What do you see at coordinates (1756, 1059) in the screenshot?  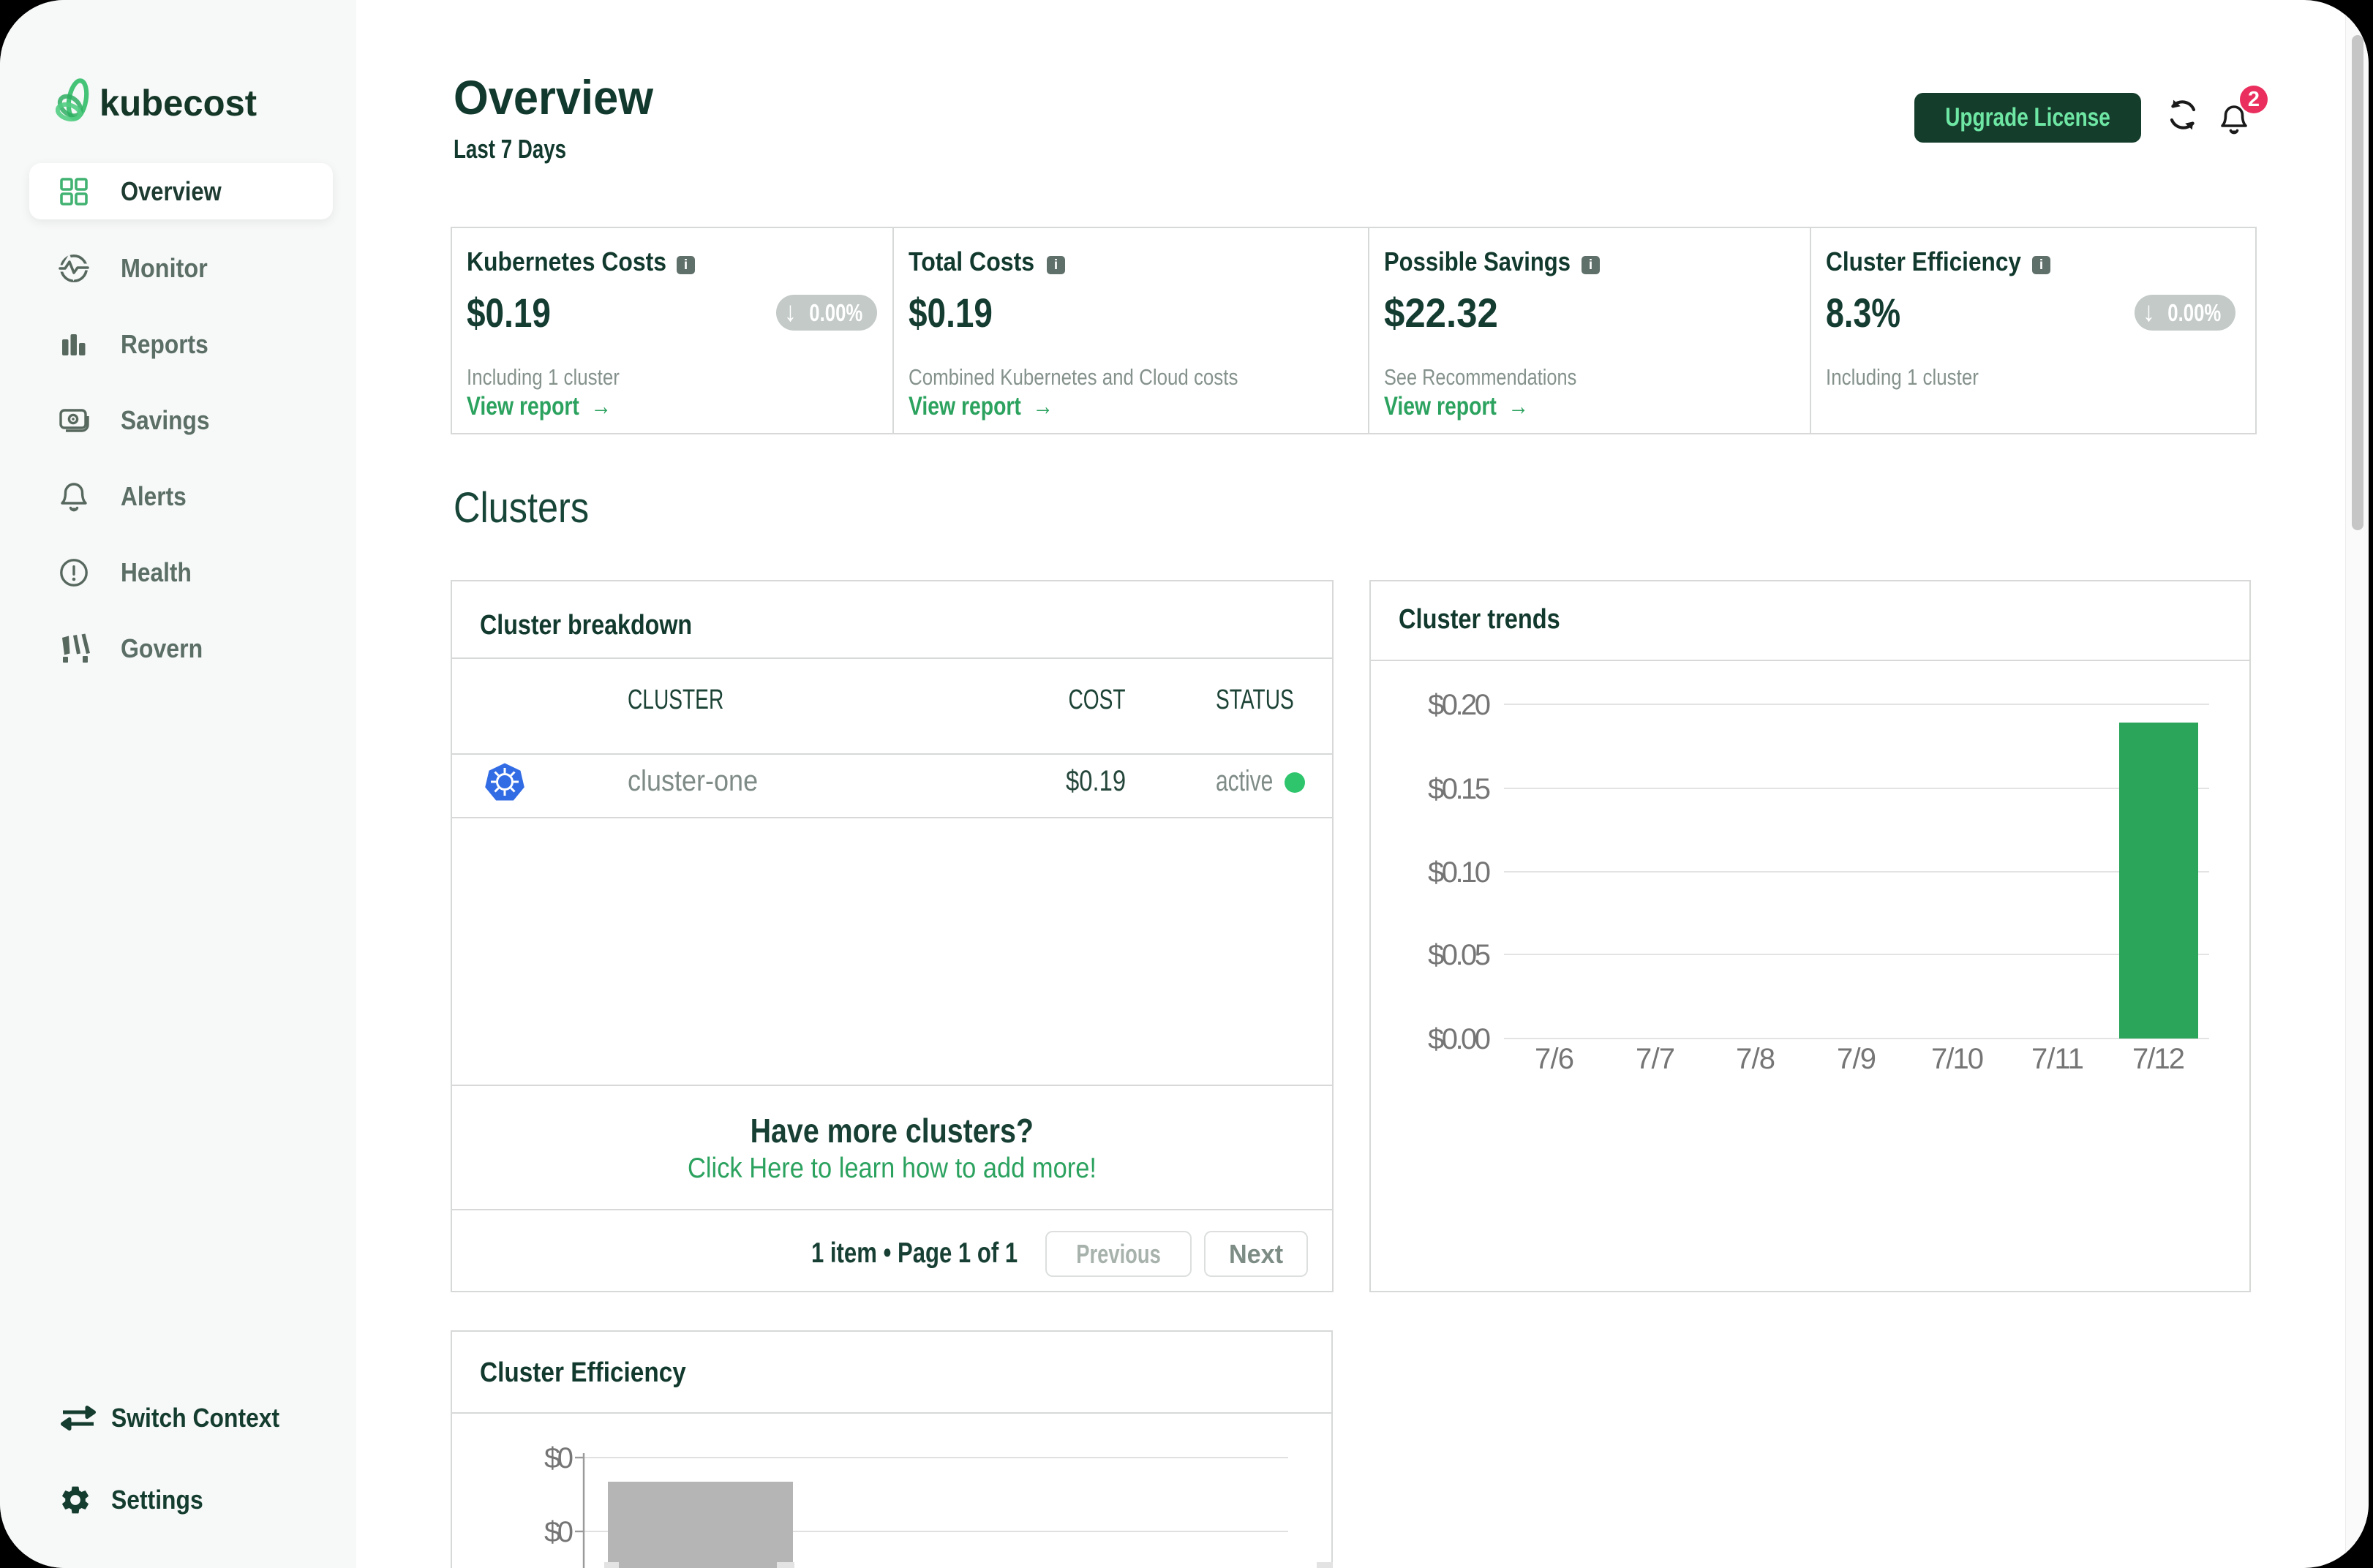 I see `svg-text: 7/8` at bounding box center [1756, 1059].